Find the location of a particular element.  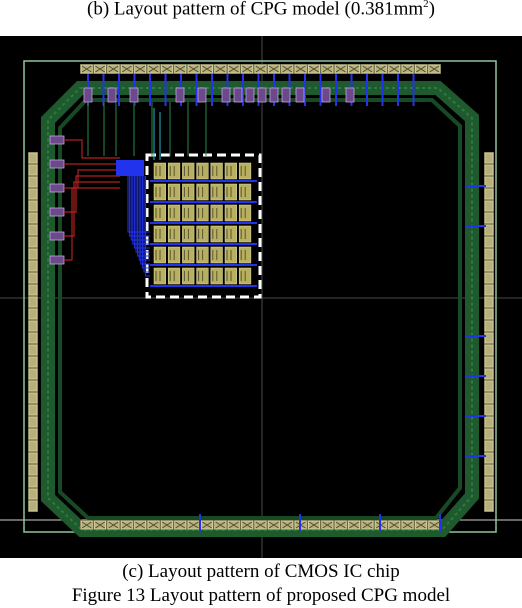

caption-c: (c) Layout pattern of CMOS IC chip is located at coordinates (261, 571).